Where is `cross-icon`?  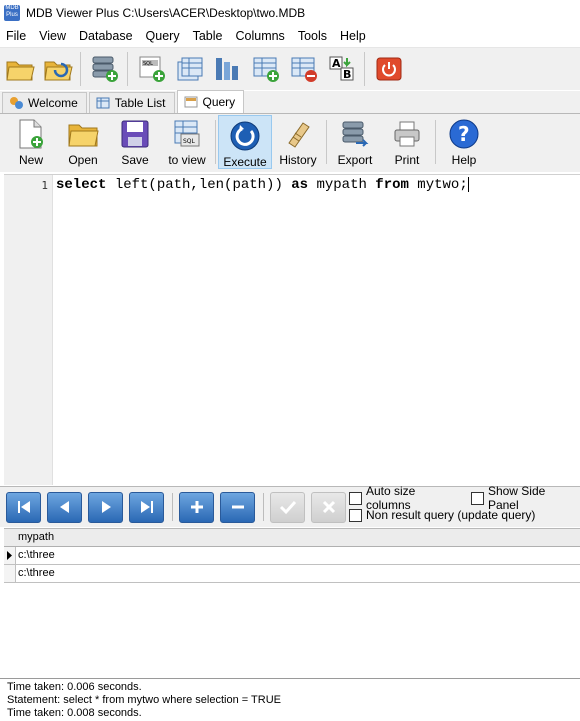
cross-icon is located at coordinates (328, 507).